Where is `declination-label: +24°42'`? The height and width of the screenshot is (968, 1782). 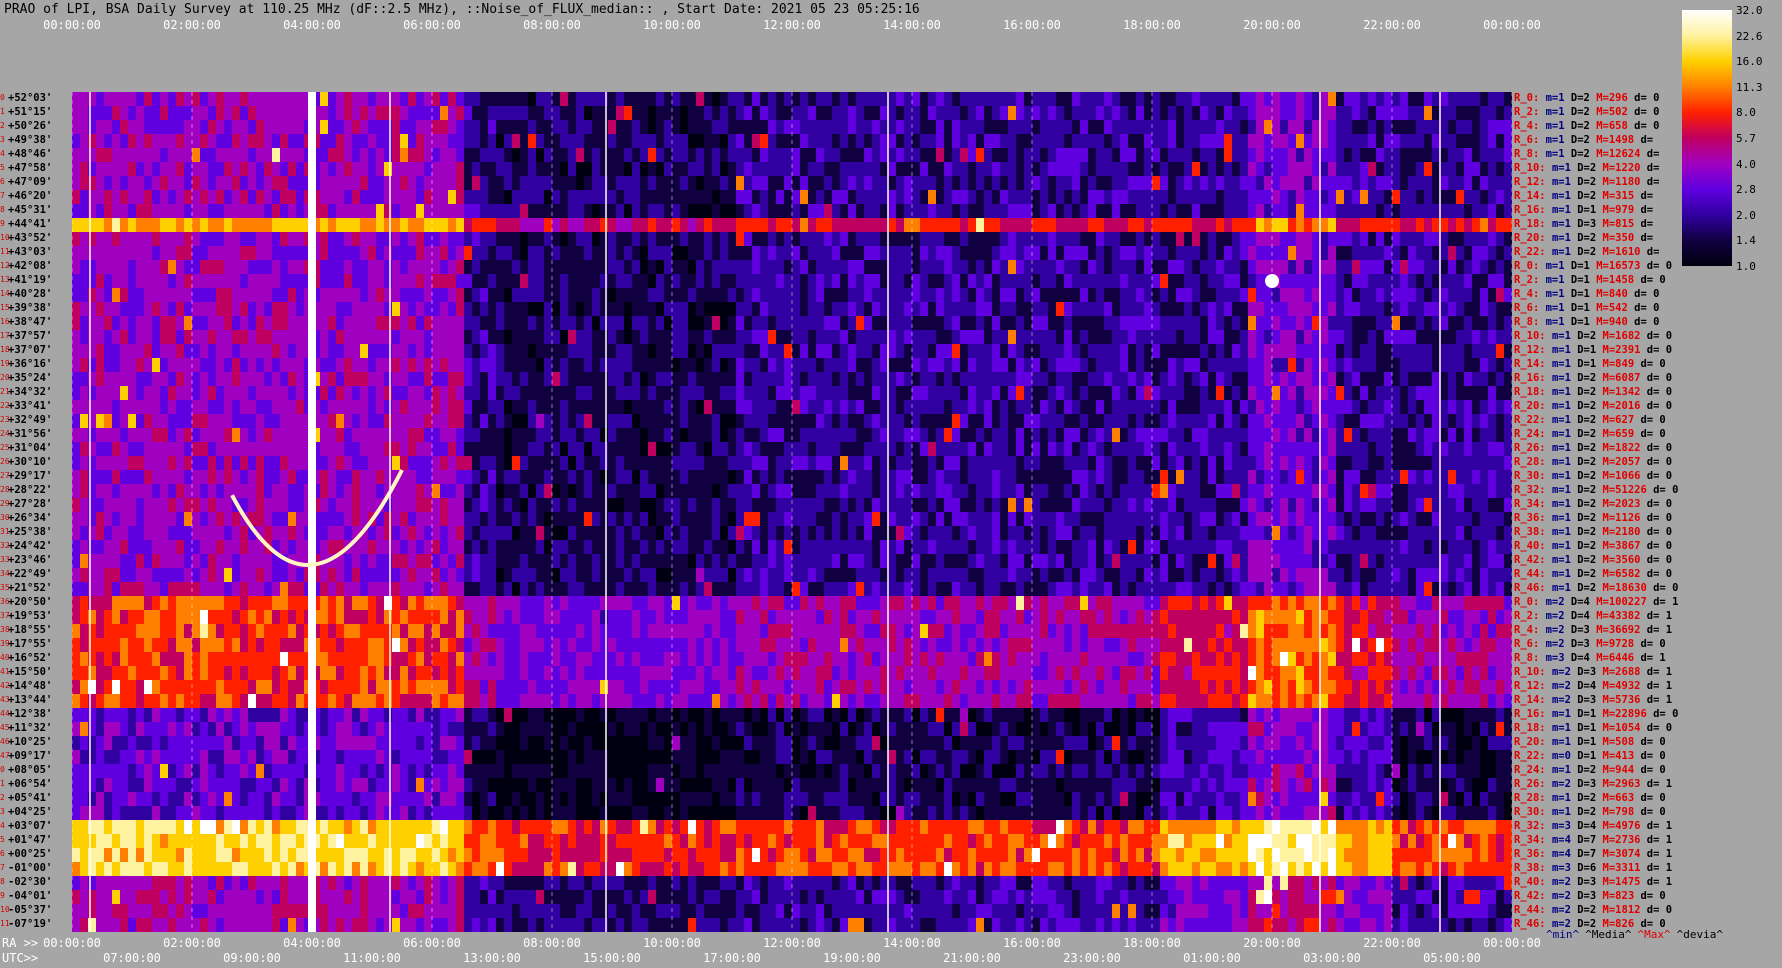 declination-label: +24°42' is located at coordinates (30, 546).